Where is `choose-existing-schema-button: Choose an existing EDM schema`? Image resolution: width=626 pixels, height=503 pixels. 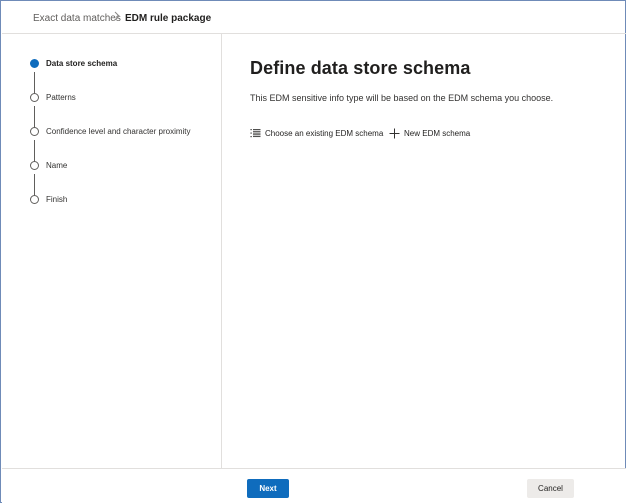
choose-existing-schema-button: Choose an existing EDM schema is located at coordinates (316, 133).